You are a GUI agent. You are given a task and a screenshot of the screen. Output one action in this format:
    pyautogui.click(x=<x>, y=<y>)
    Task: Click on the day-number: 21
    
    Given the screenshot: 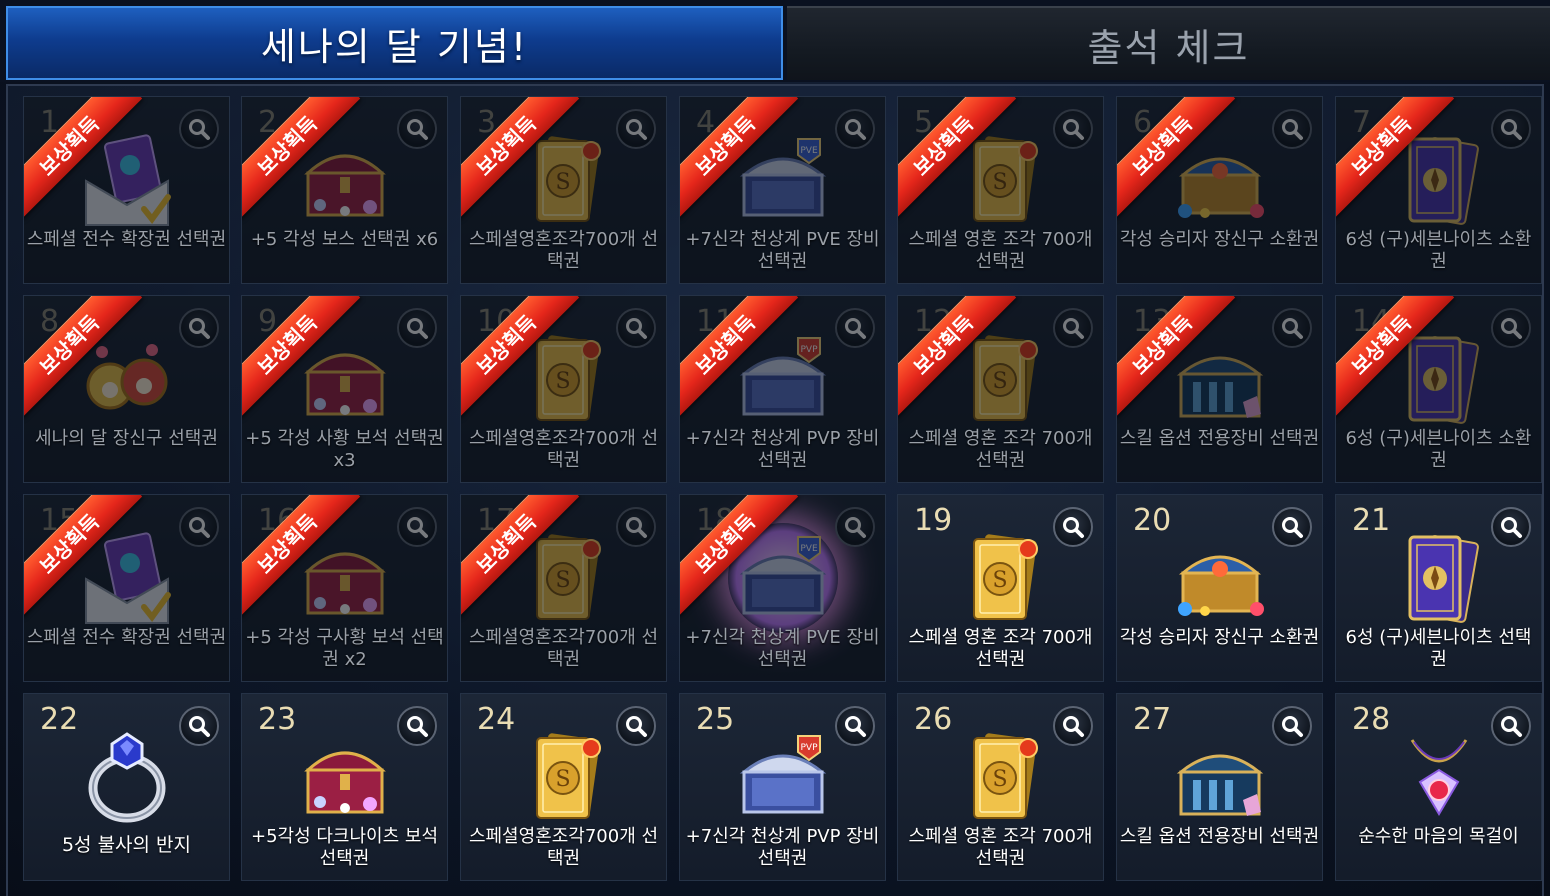 What is the action you would take?
    pyautogui.click(x=1371, y=520)
    